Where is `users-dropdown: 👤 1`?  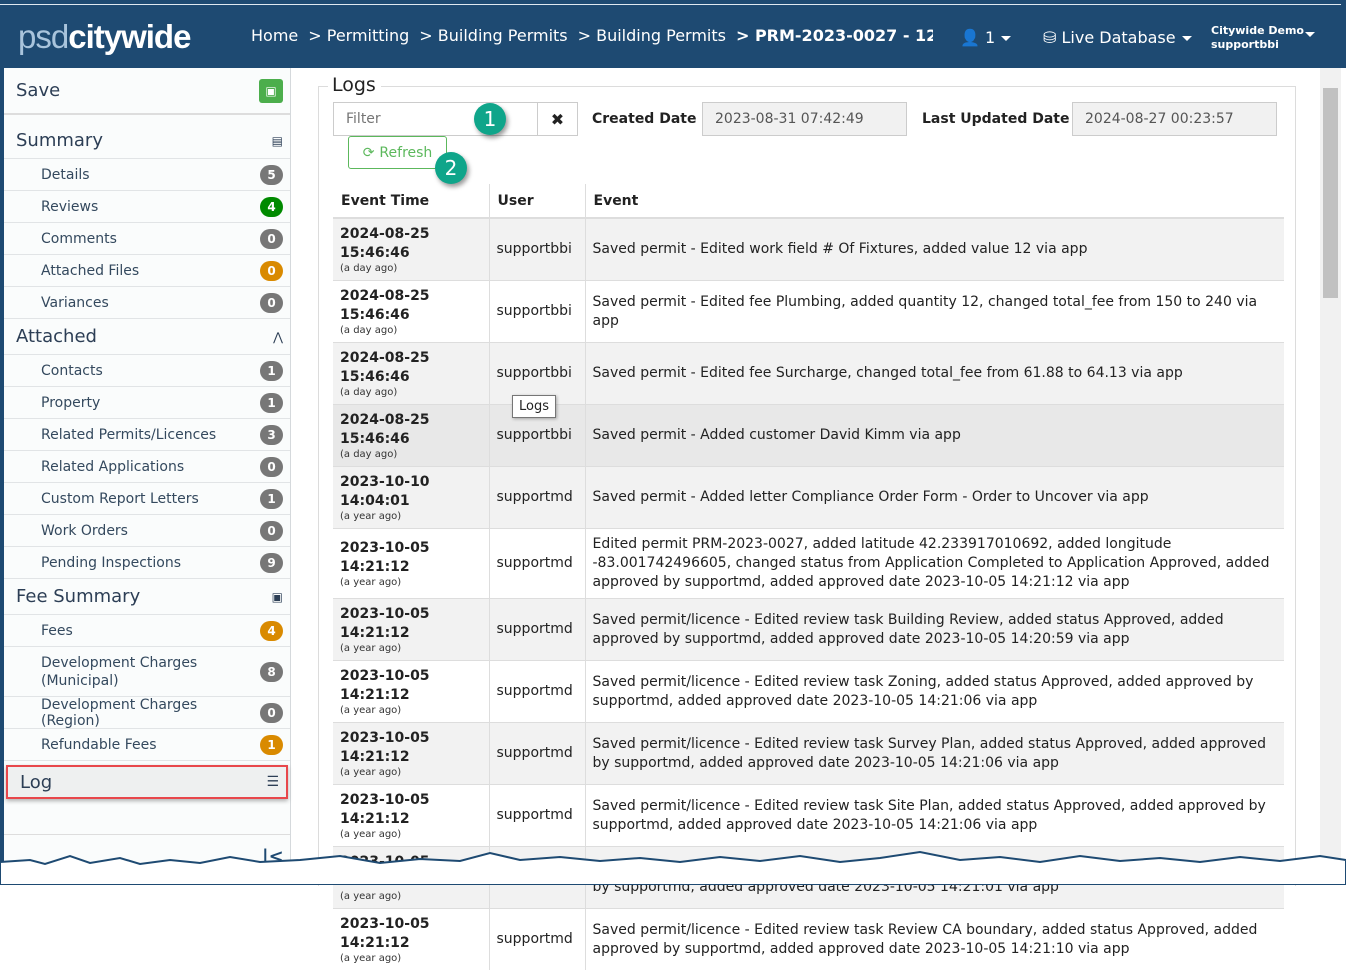
users-dropdown: 👤 1 is located at coordinates (985, 37).